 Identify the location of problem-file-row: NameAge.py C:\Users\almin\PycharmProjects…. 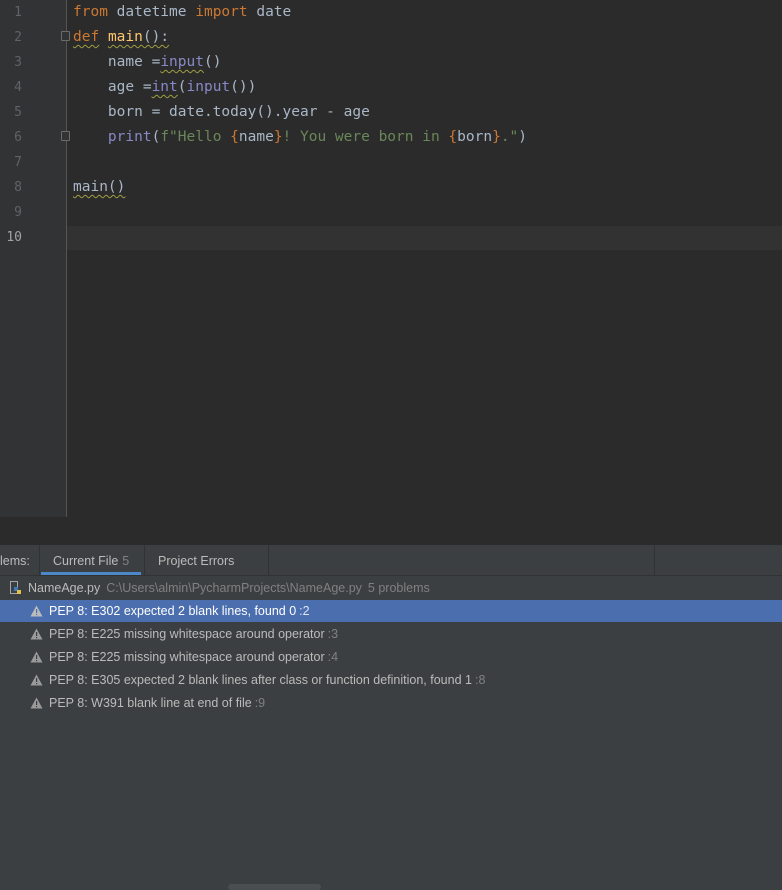
(391, 588).